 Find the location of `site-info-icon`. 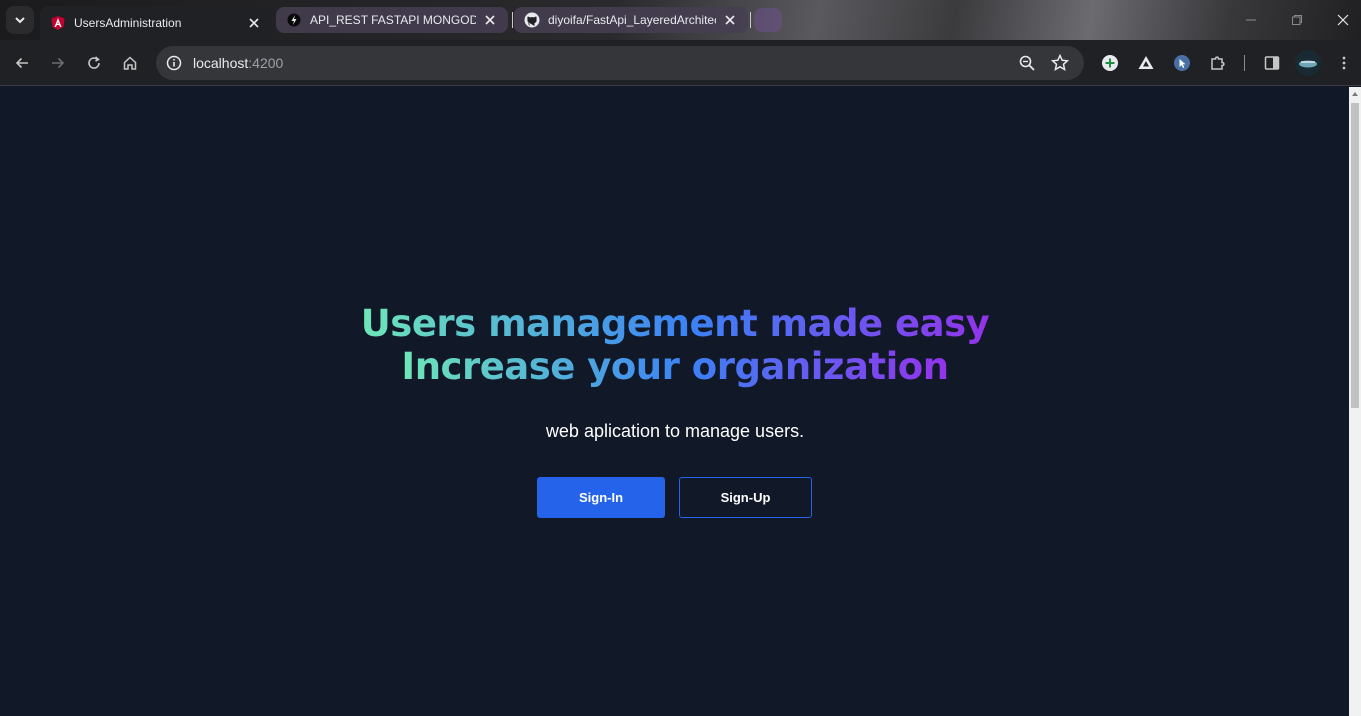

site-info-icon is located at coordinates (174, 63).